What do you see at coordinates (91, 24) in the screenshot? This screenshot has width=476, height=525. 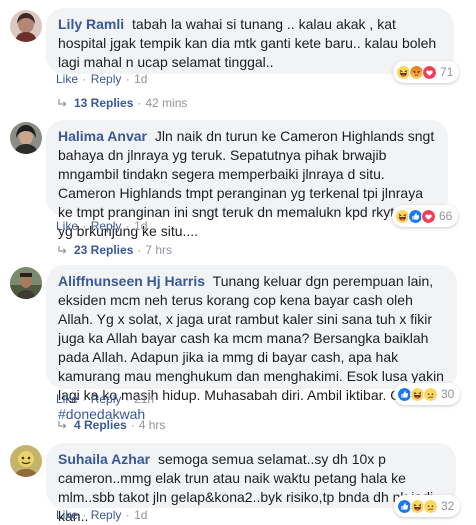 I see `author-name: Lily Ramli` at bounding box center [91, 24].